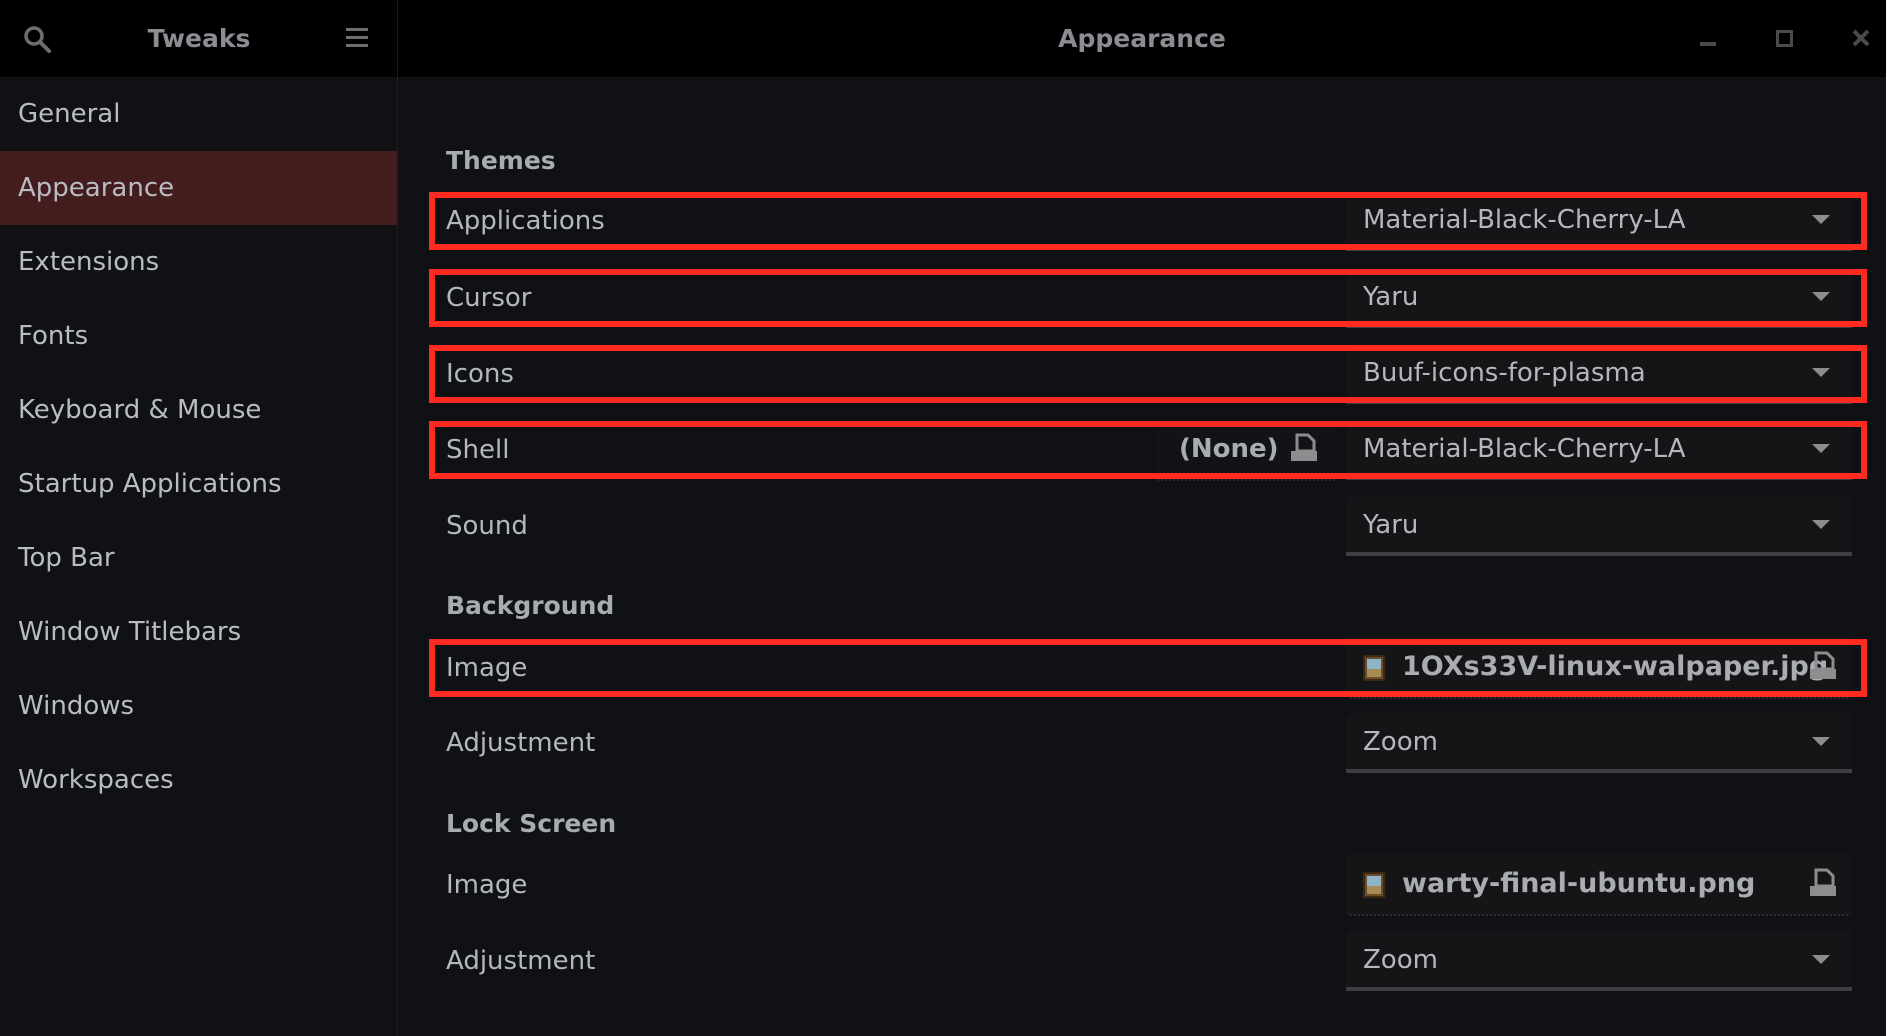 This screenshot has height=1036, width=1886. What do you see at coordinates (478, 450) in the screenshot?
I see `shell-label: Shell` at bounding box center [478, 450].